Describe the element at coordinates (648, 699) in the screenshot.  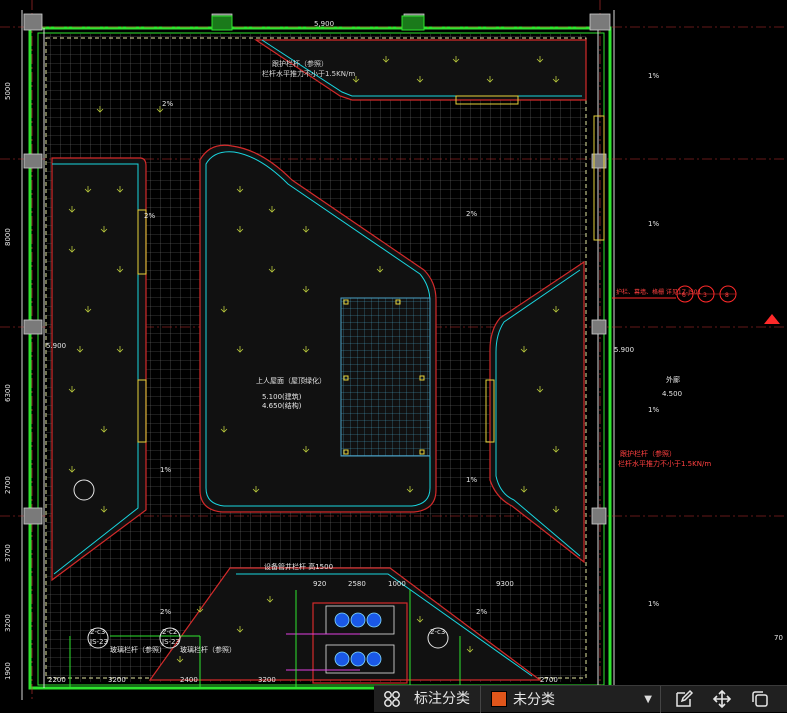
I see `chevron-down-icon: ▼` at that location.